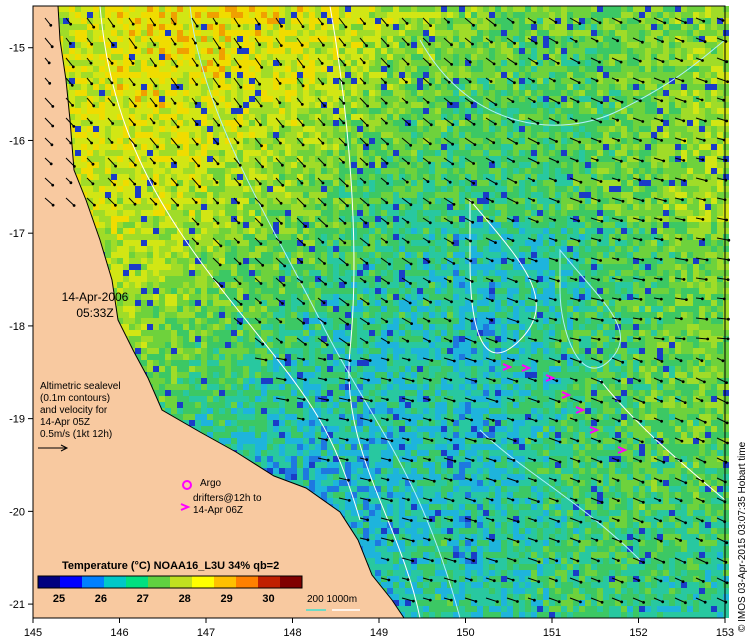 This screenshot has height=640, width=750. Describe the element at coordinates (171, 566) in the screenshot. I see `colorbar-title: Temperature (°C) NOAA16_L3U 34% qb=2` at that location.